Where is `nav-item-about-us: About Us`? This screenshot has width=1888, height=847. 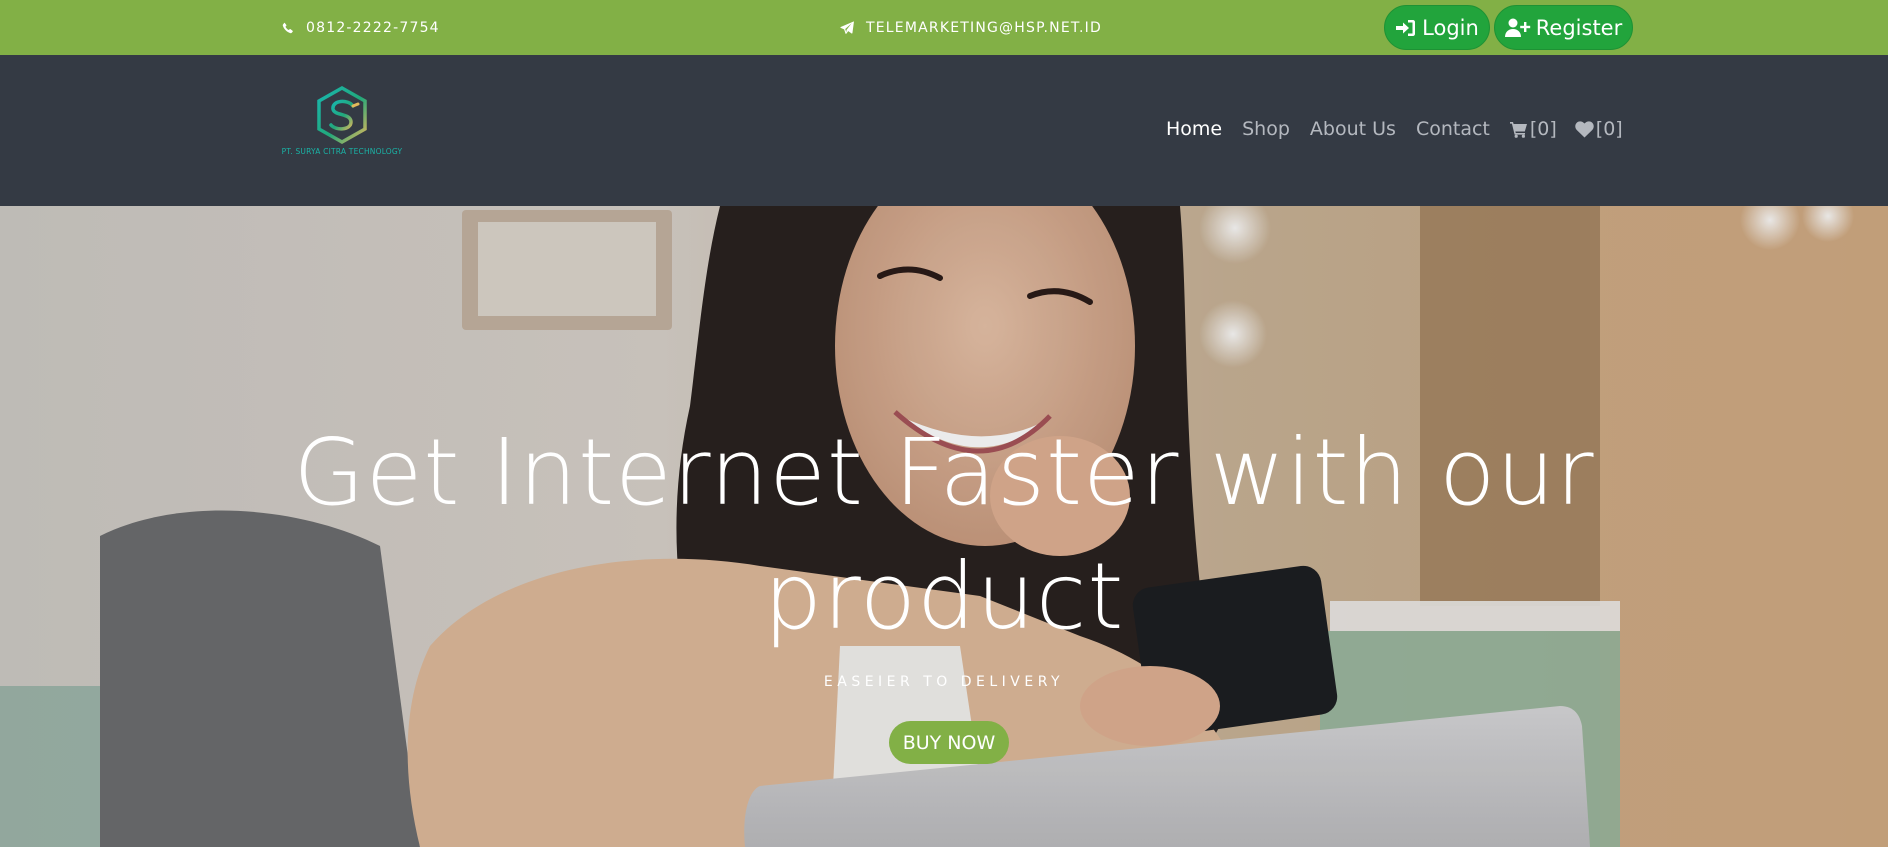
nav-item-about-us: About Us is located at coordinates (1353, 129).